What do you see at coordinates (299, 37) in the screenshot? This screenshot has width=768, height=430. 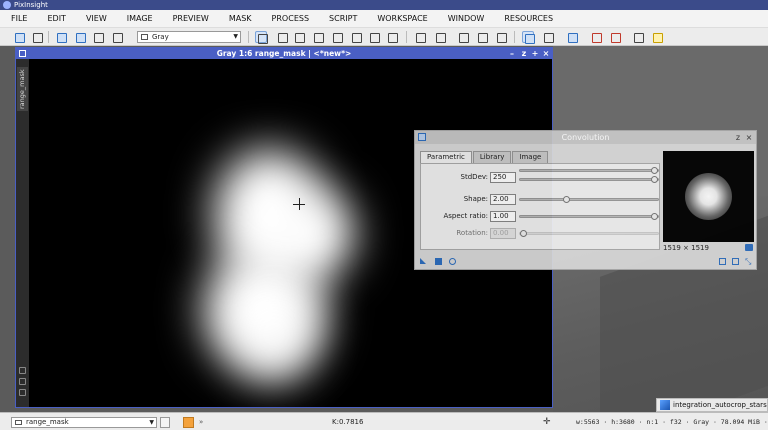 I see `fit-view-icon` at bounding box center [299, 37].